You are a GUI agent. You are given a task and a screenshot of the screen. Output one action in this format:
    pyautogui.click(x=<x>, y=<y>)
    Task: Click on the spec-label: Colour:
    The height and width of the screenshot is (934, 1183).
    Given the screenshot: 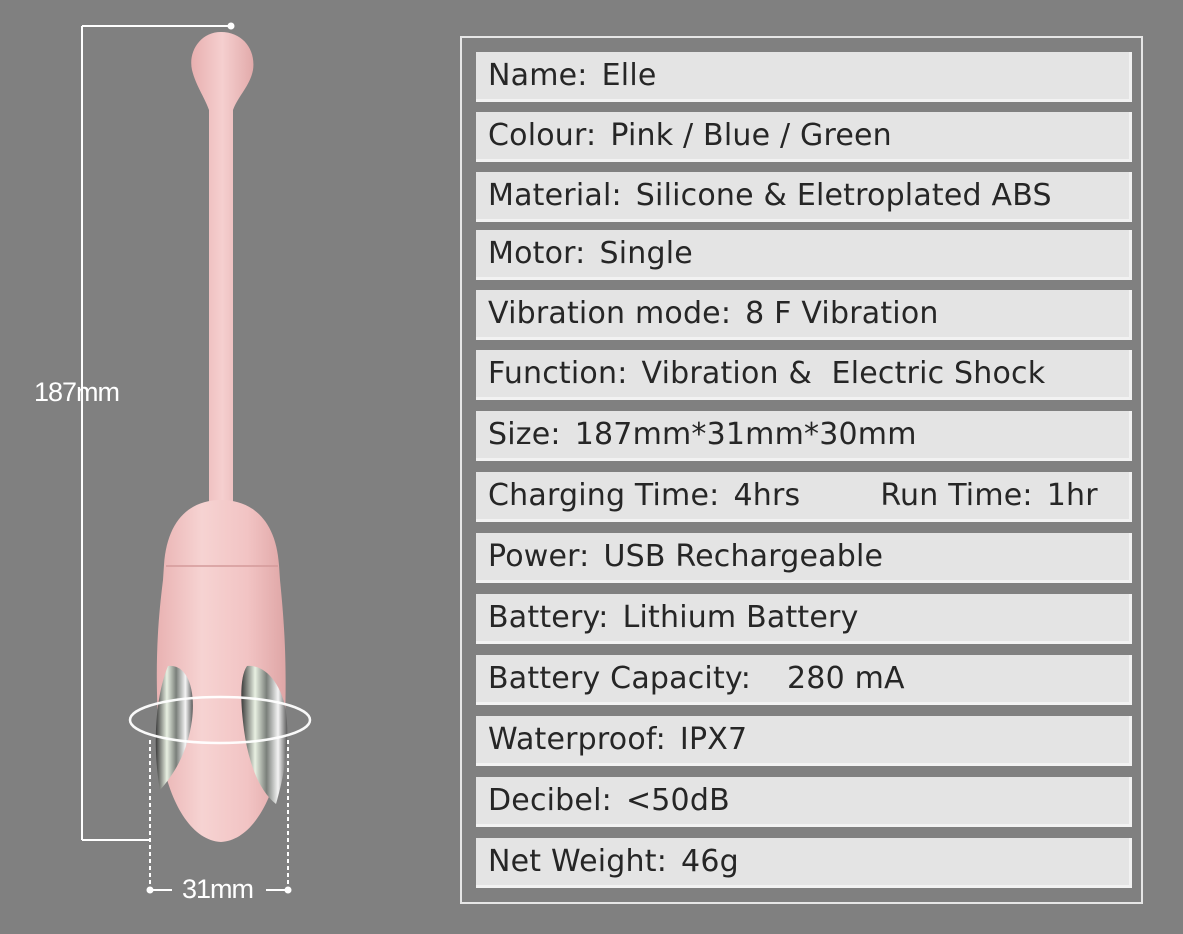 What is the action you would take?
    pyautogui.click(x=542, y=135)
    